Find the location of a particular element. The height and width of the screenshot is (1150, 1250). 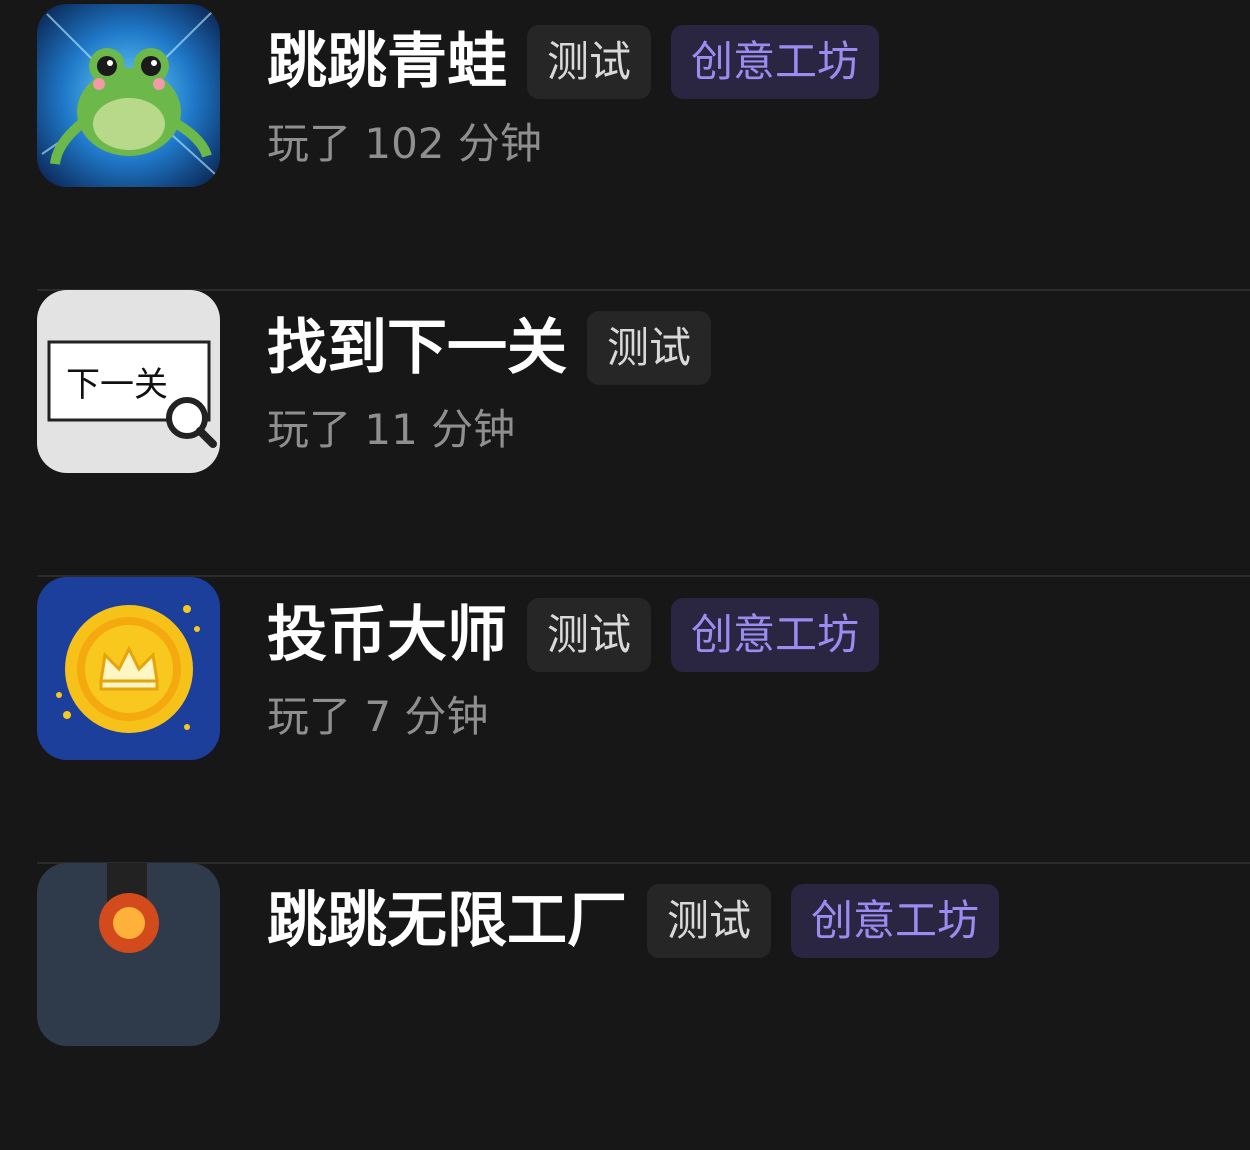

find-next-level-icon: 下一关 is located at coordinates (128, 381).